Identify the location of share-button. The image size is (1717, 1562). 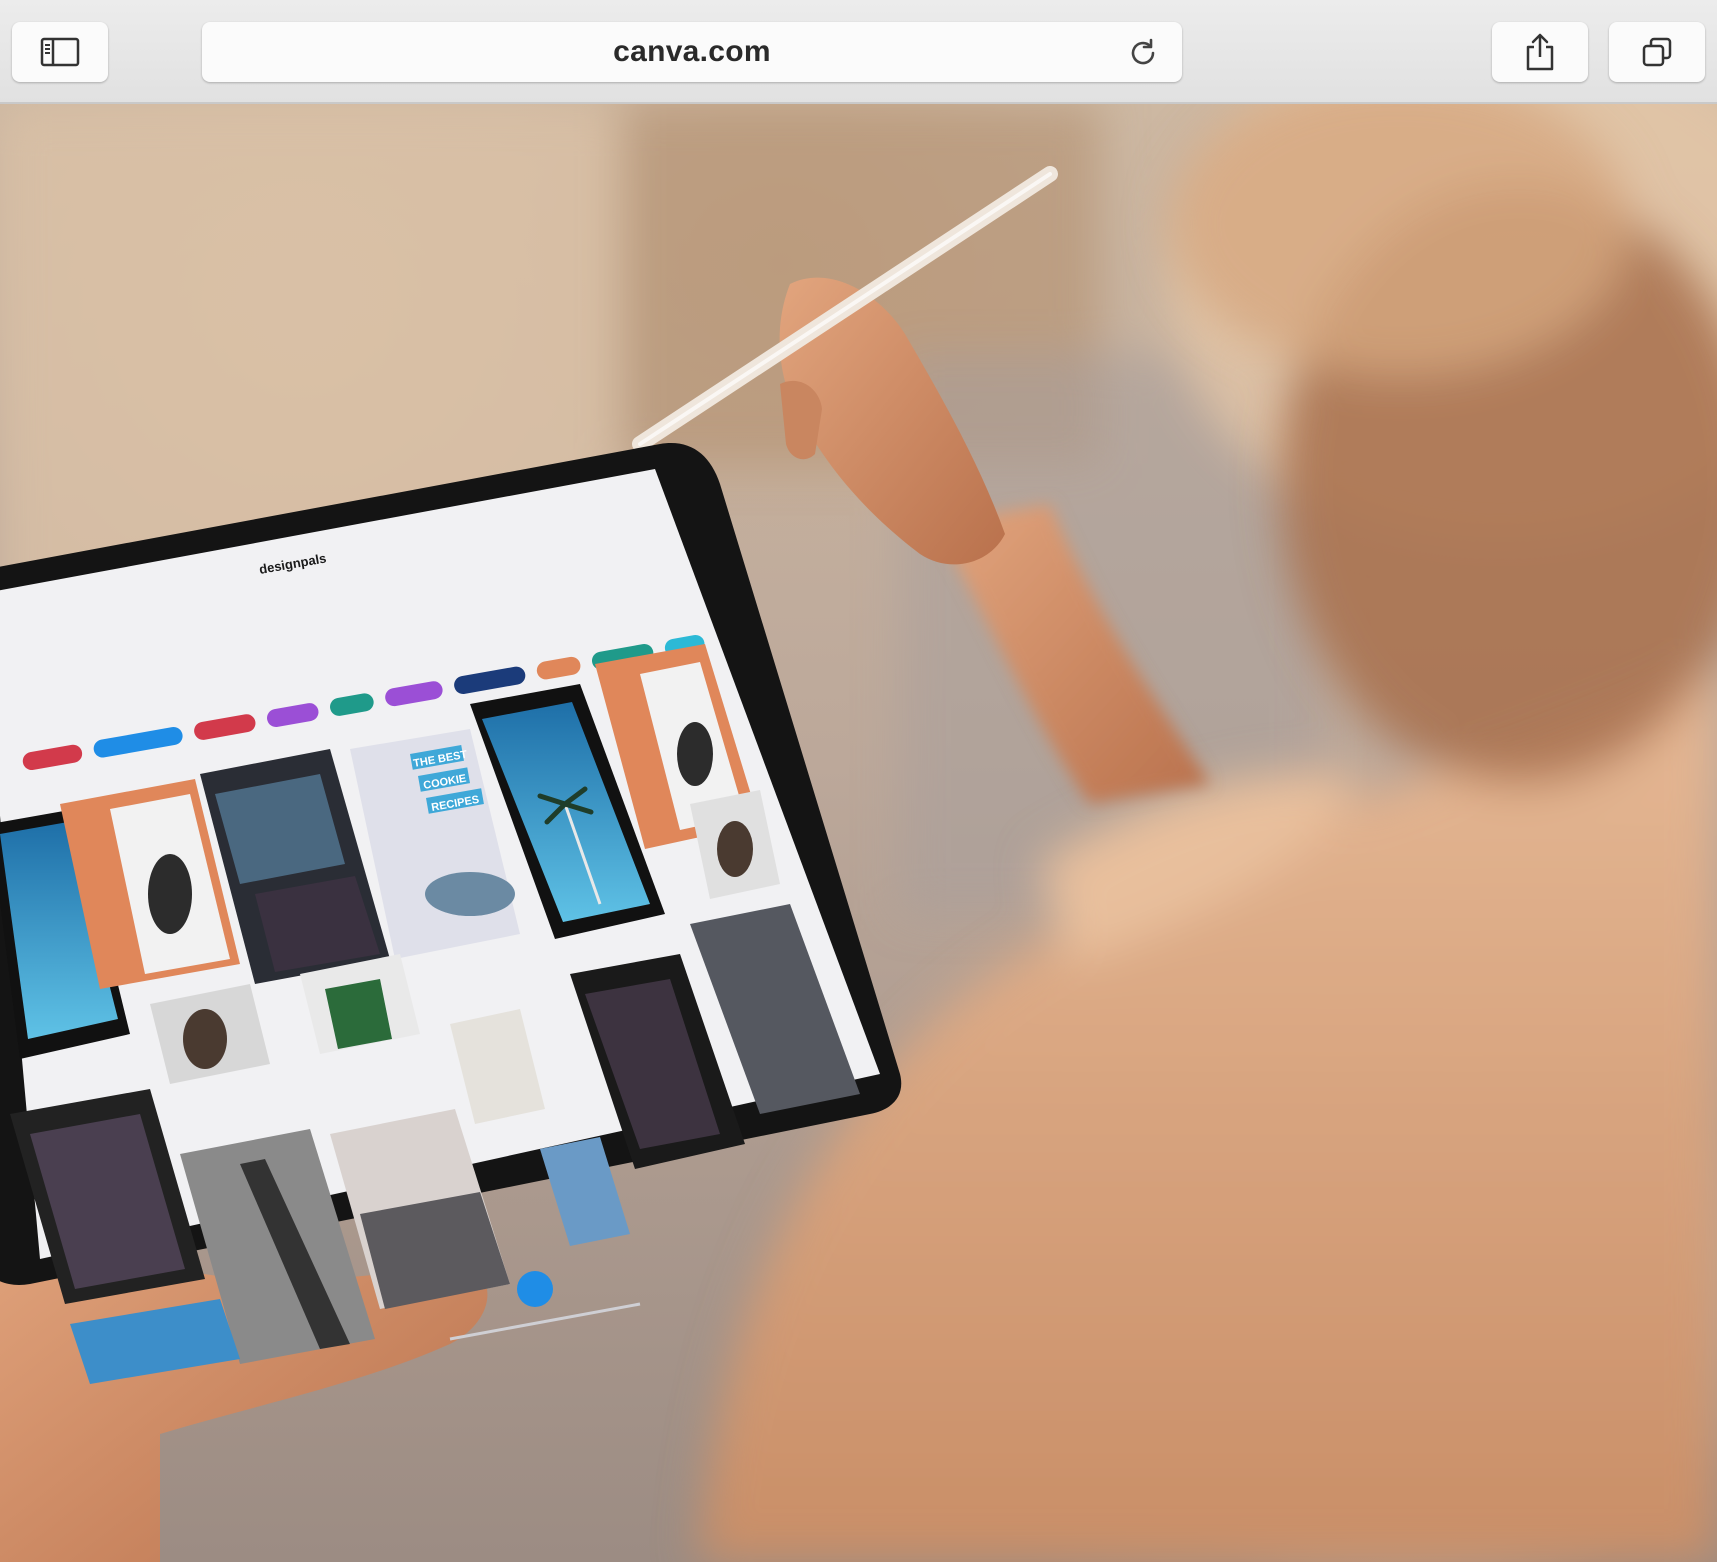
(1540, 52).